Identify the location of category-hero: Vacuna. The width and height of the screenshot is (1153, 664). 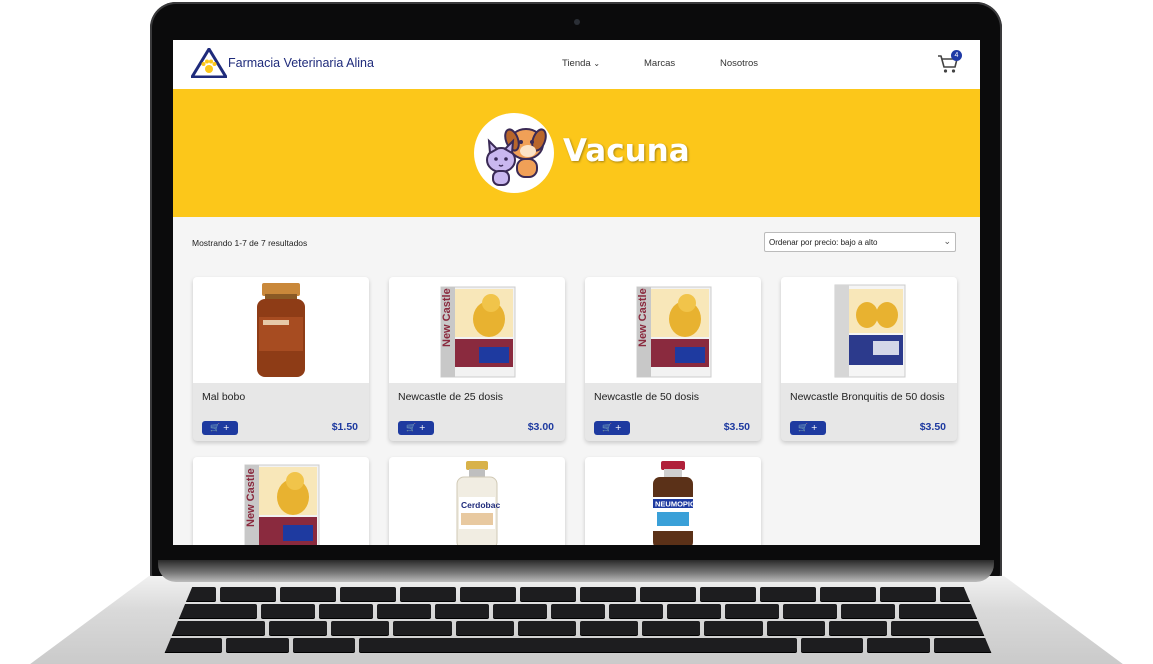
(576, 153).